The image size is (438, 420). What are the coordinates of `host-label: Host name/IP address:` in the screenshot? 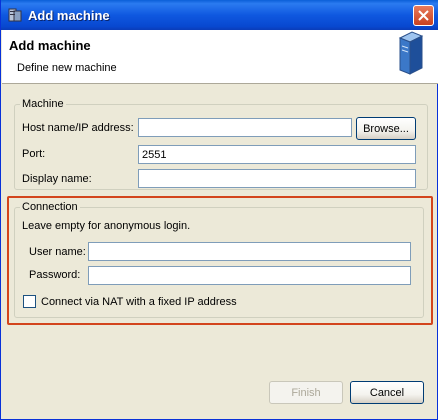 It's located at (78, 128).